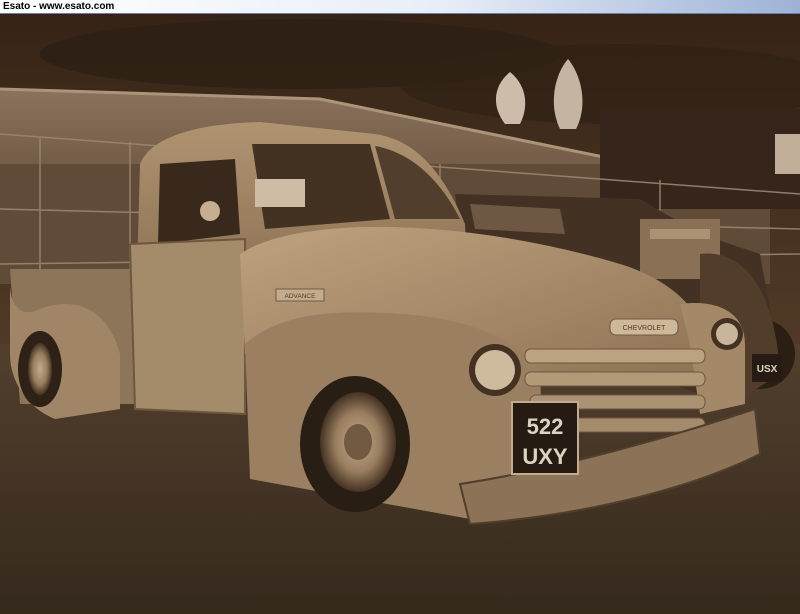  I want to click on window-title: Esato - www.esato.com, so click(59, 6).